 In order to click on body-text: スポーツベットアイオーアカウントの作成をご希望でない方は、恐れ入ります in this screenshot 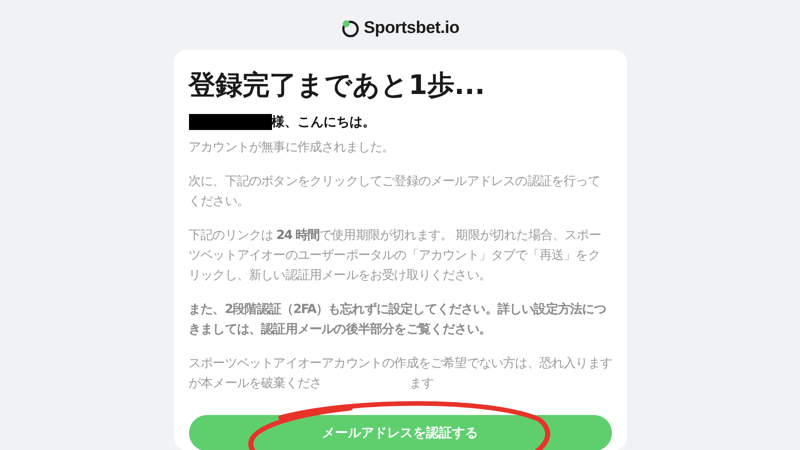, I will do `click(400, 363)`.